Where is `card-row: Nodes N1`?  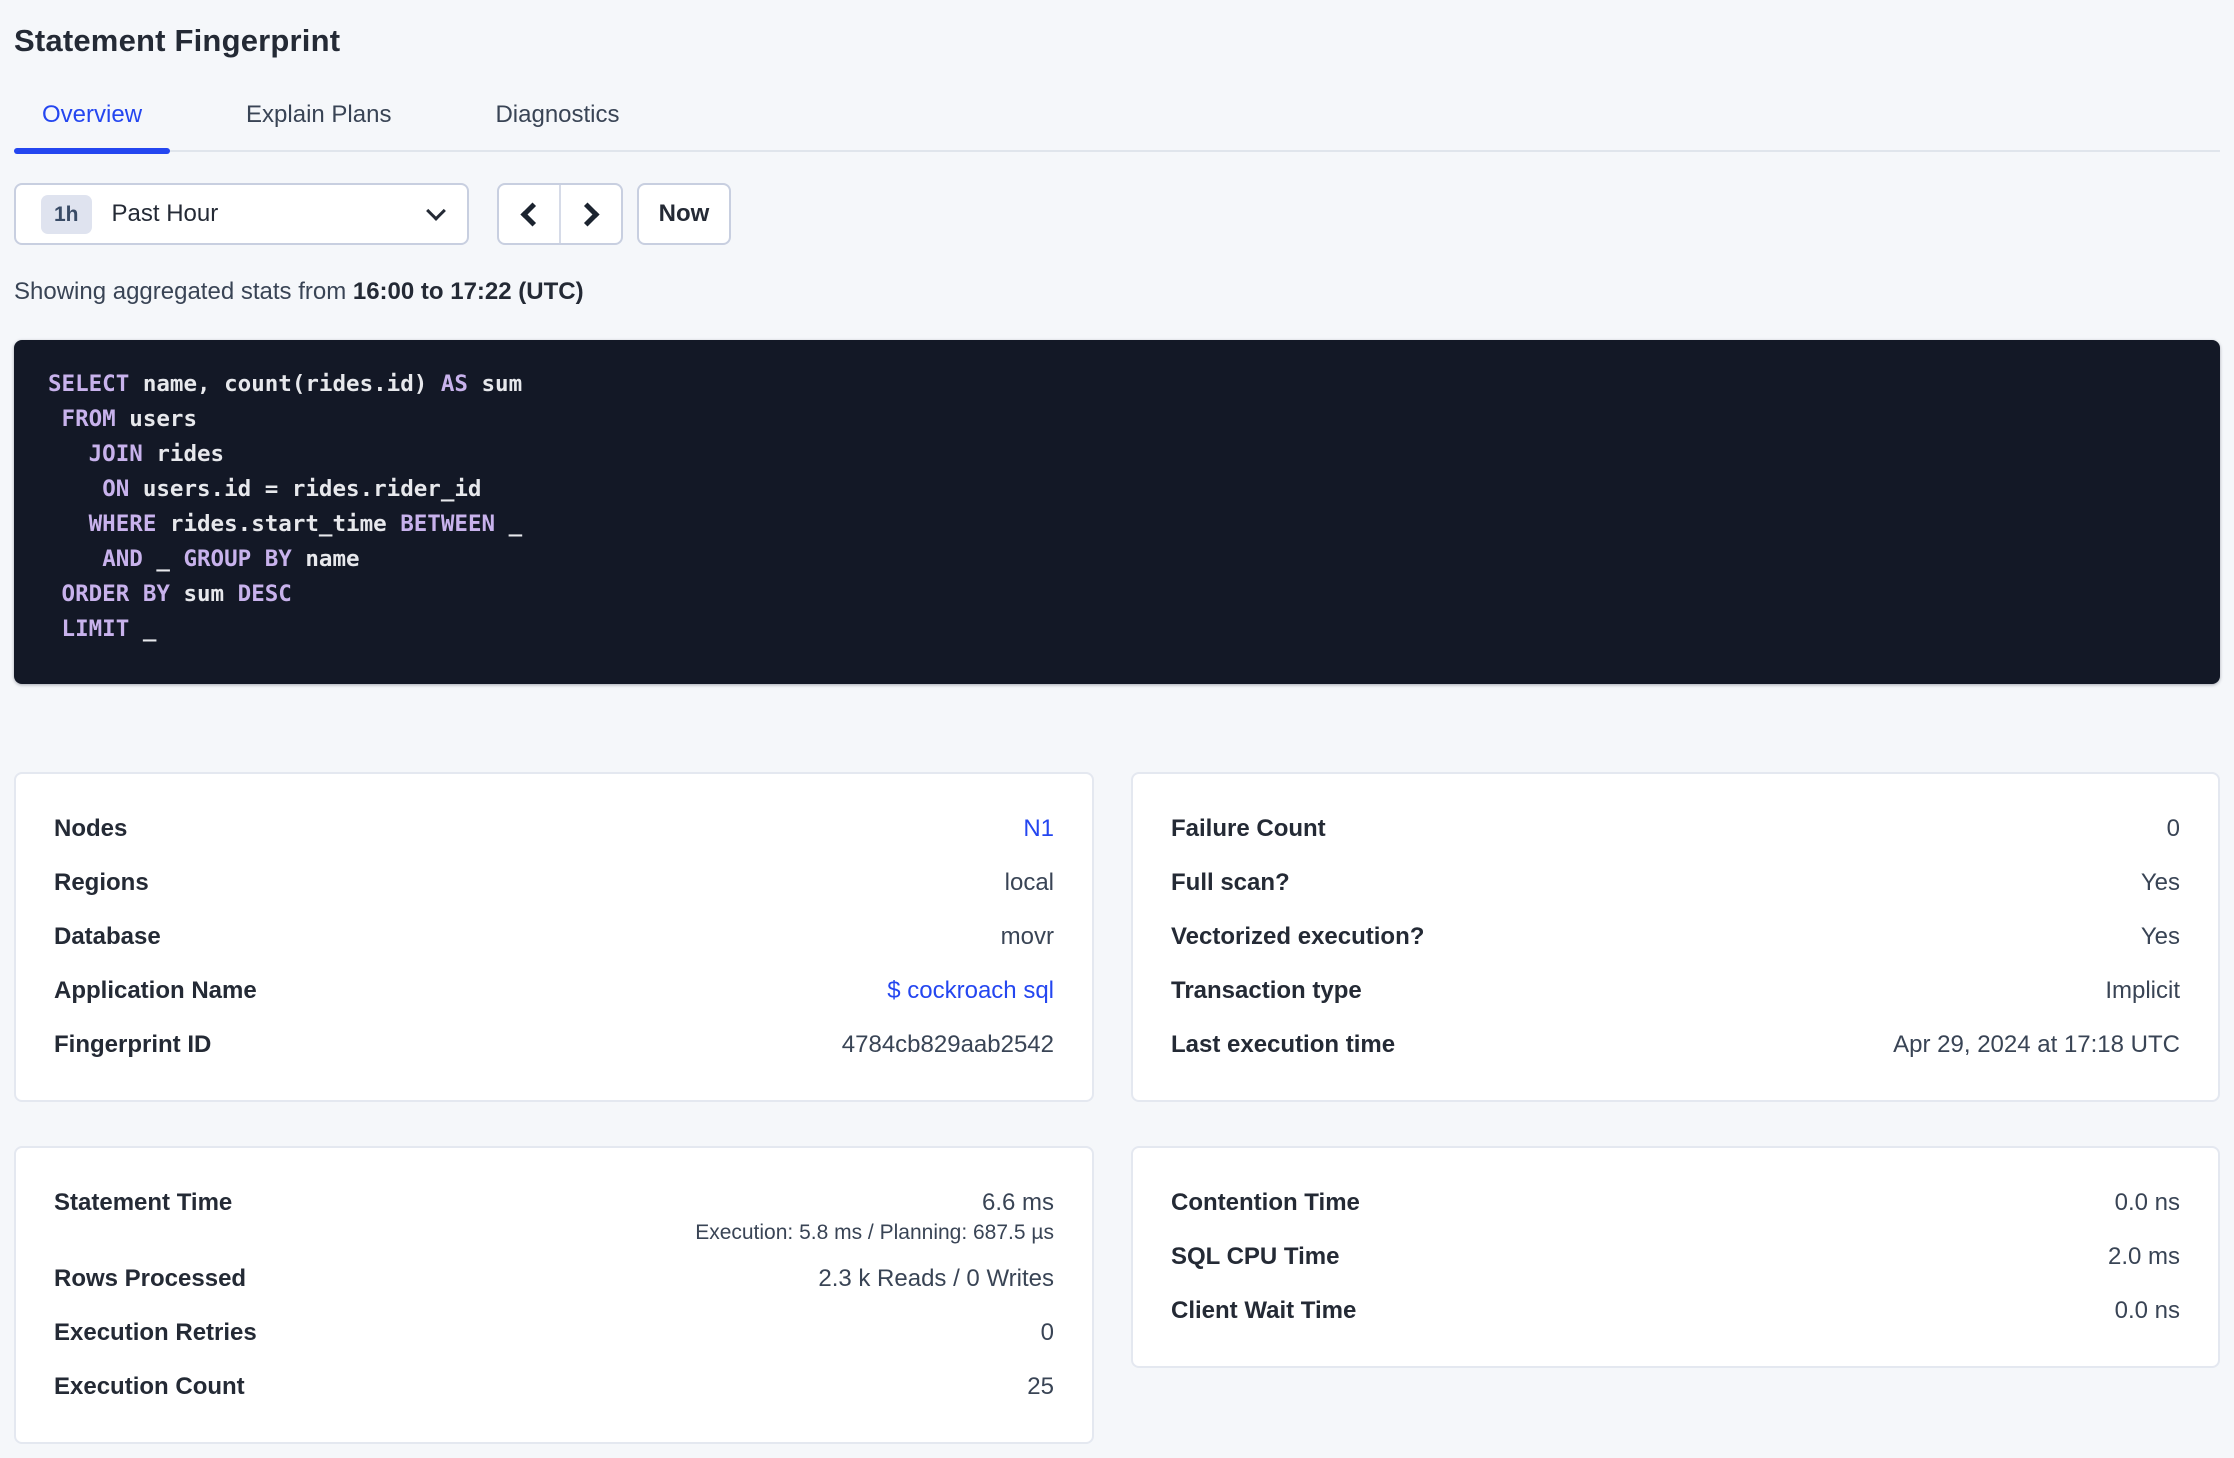
card-row: Nodes N1 is located at coordinates (554, 829).